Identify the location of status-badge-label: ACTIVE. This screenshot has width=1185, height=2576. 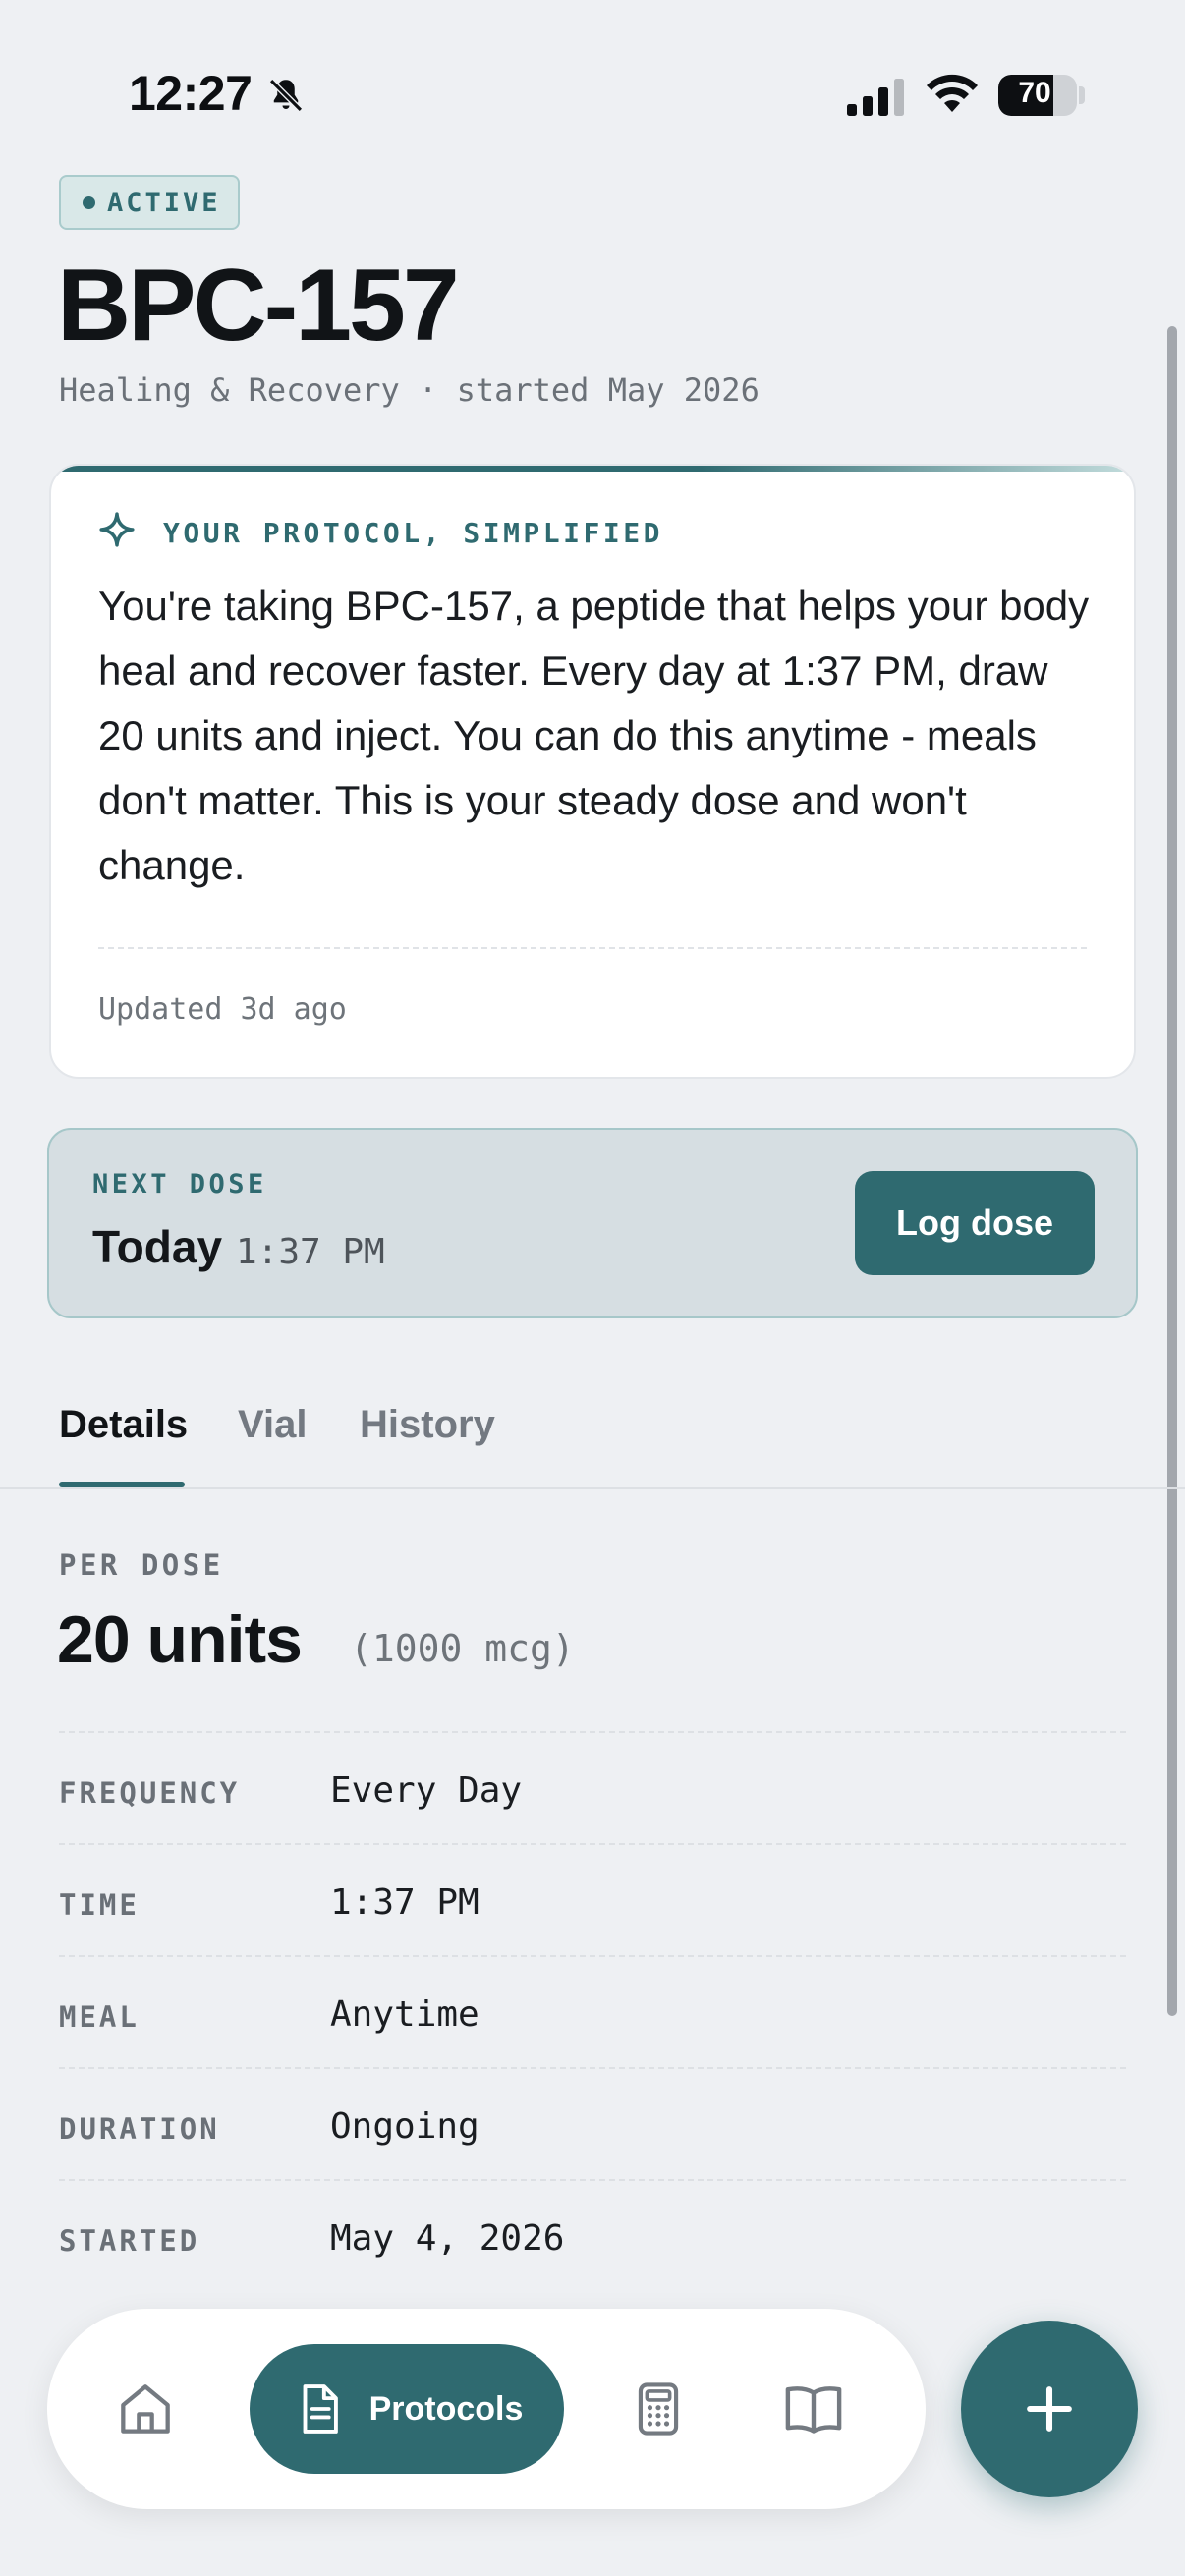
(164, 202).